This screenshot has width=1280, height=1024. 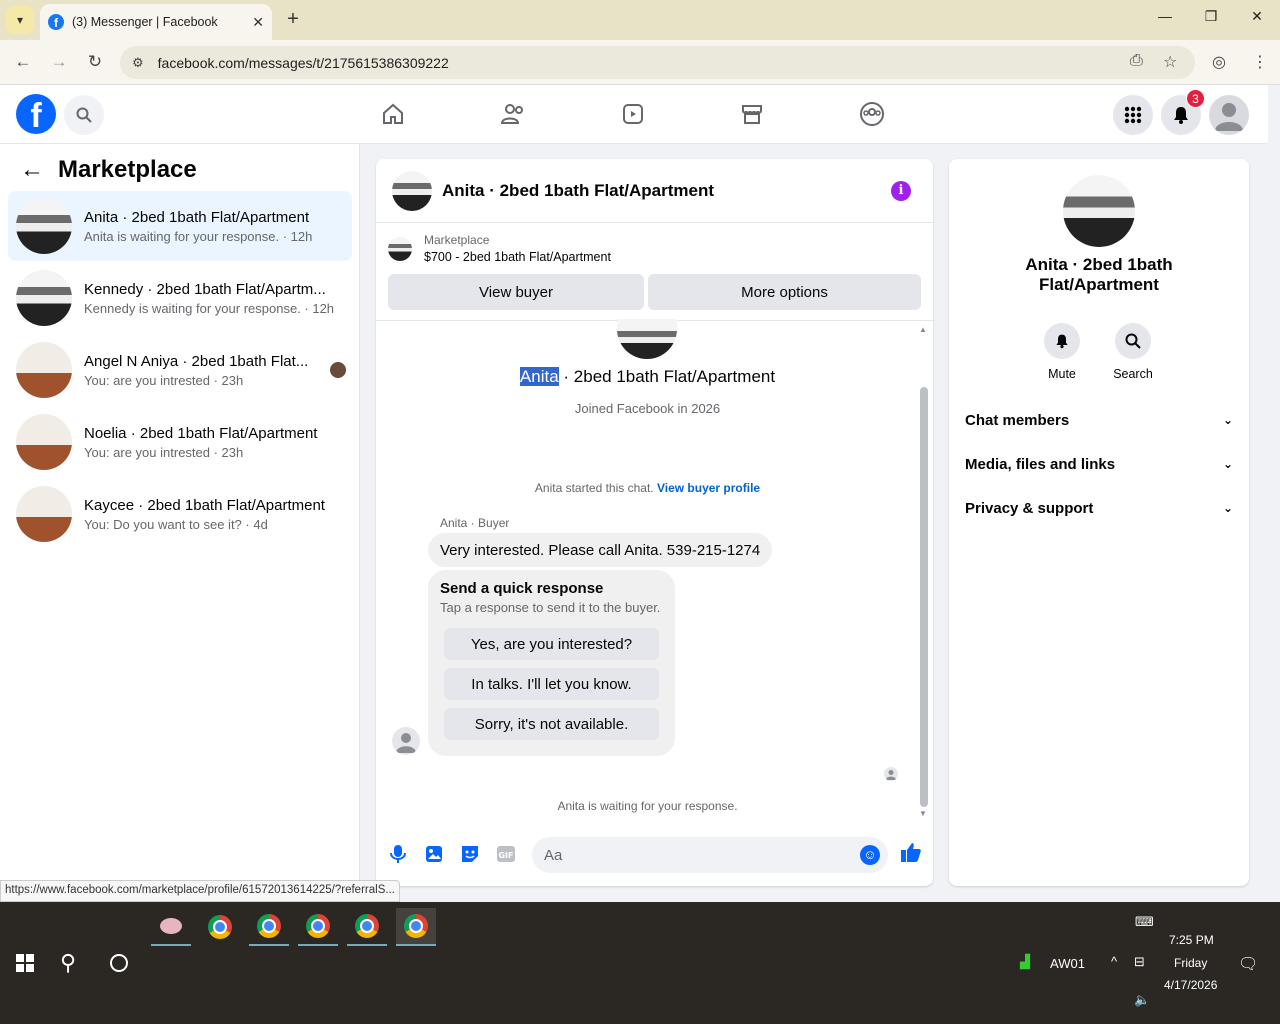 I want to click on window-close-icon: ✕, so click(x=1257, y=16).